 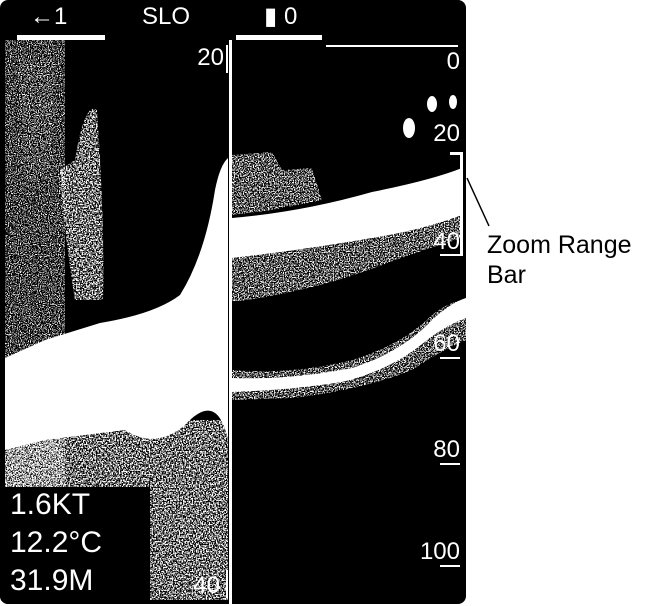 I want to click on readout-panel: 1.6KT 12.2°C 31.9M, so click(x=75, y=545).